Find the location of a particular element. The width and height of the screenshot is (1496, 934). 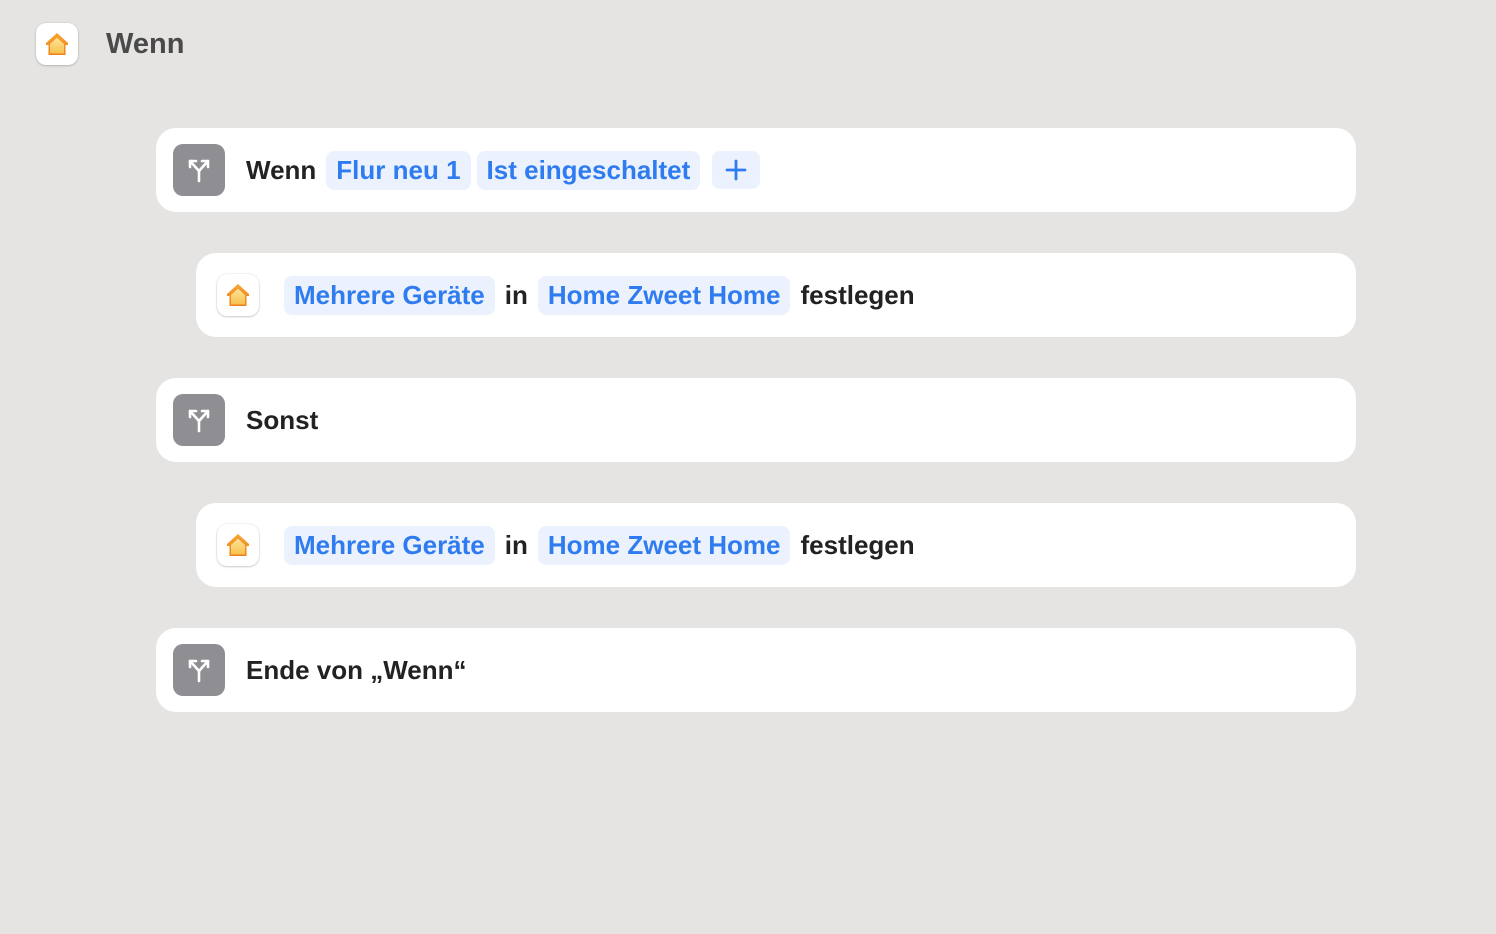

window-header: Wenn is located at coordinates (110, 44).